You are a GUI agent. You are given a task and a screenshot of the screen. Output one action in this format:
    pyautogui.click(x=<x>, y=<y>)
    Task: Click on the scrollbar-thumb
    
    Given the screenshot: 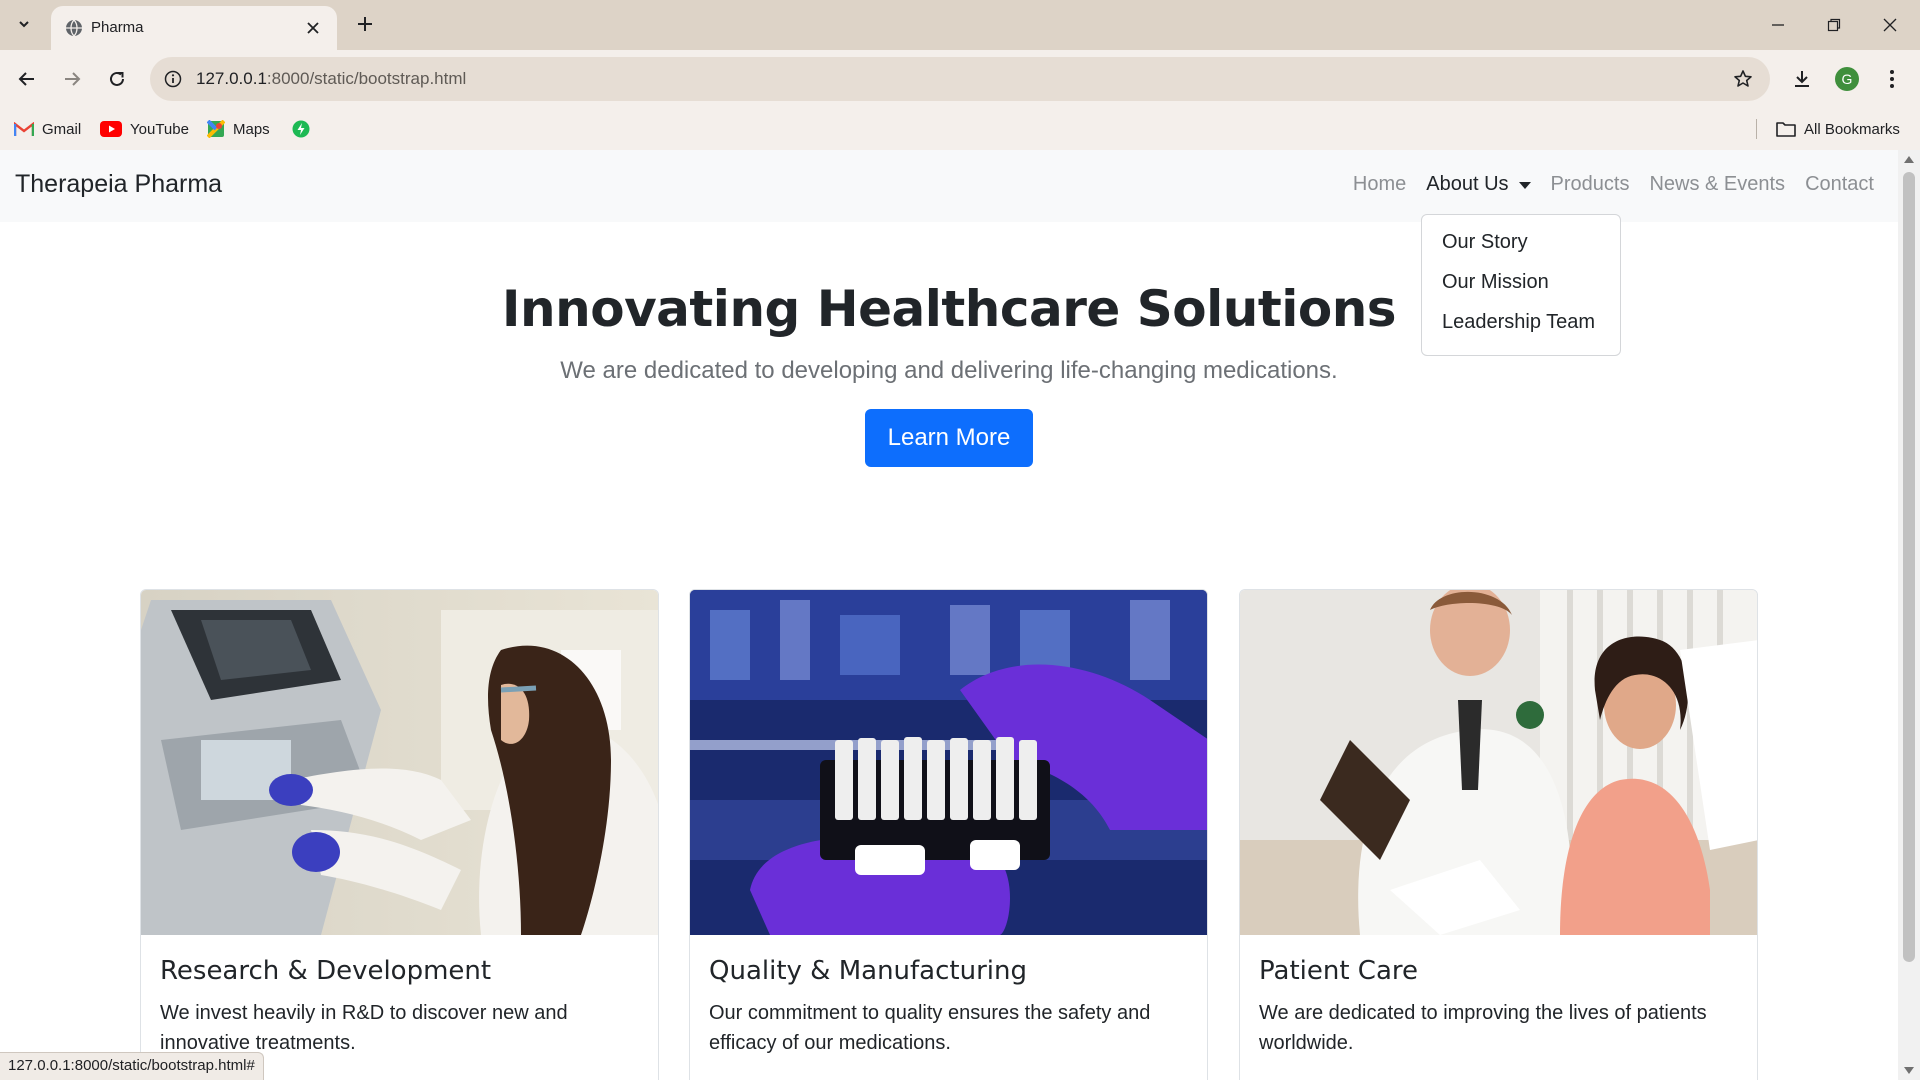 What is the action you would take?
    pyautogui.click(x=1909, y=567)
    